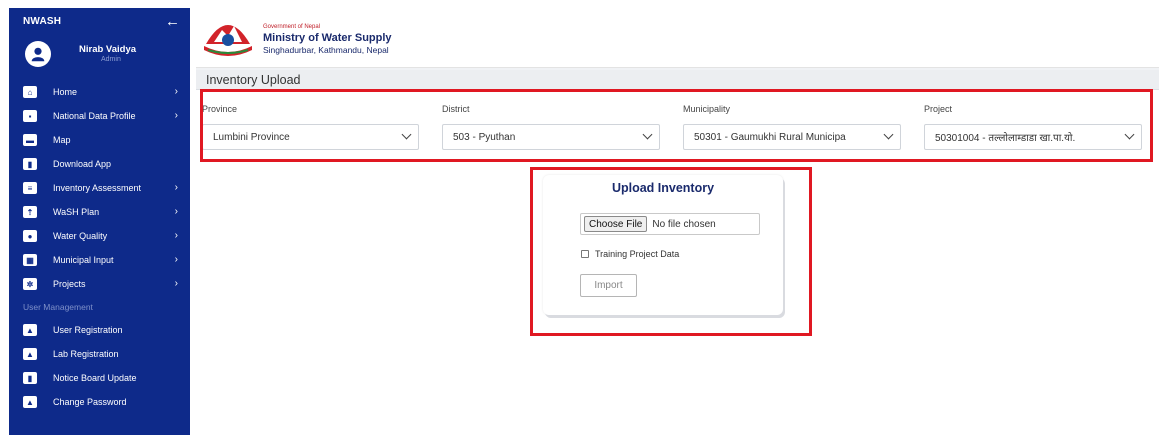  What do you see at coordinates (327, 38) in the screenshot?
I see `ministry-name: Ministry of Water Supply` at bounding box center [327, 38].